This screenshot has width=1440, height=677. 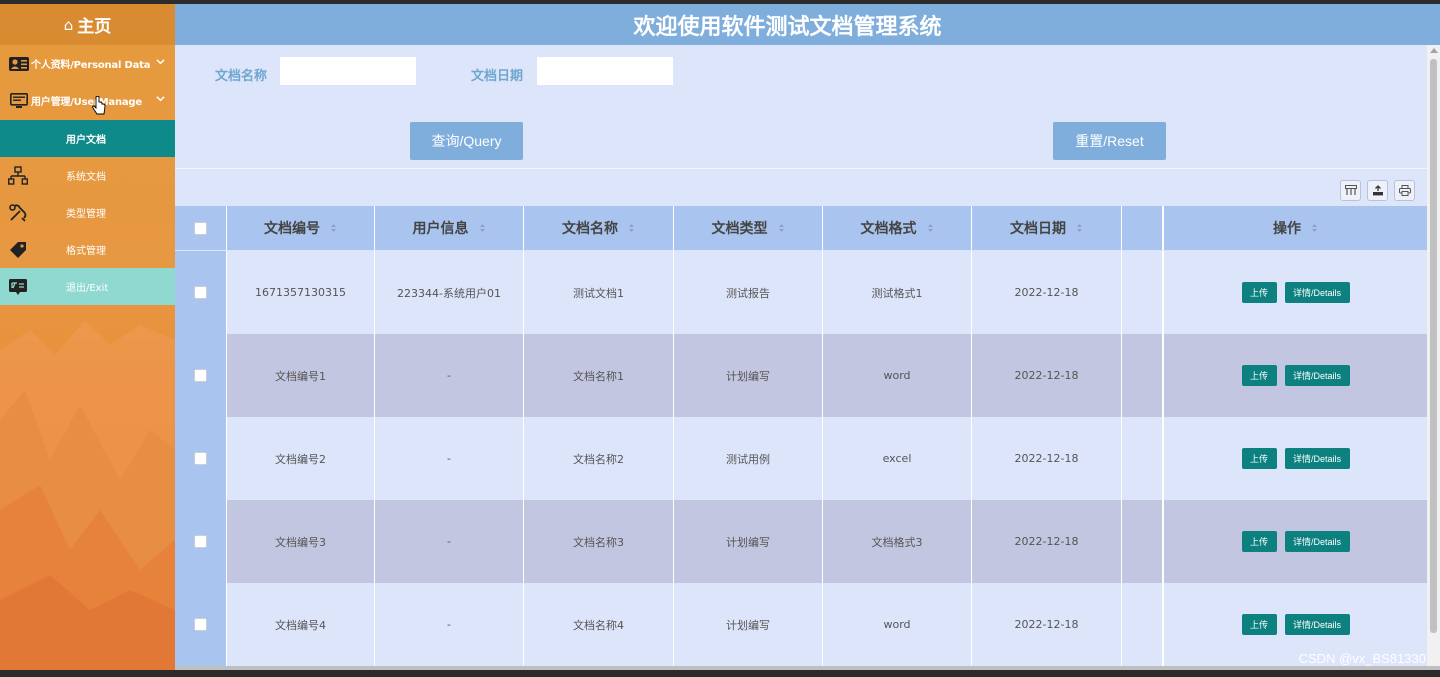 I want to click on col-header-label: 文档类型, so click(x=739, y=229).